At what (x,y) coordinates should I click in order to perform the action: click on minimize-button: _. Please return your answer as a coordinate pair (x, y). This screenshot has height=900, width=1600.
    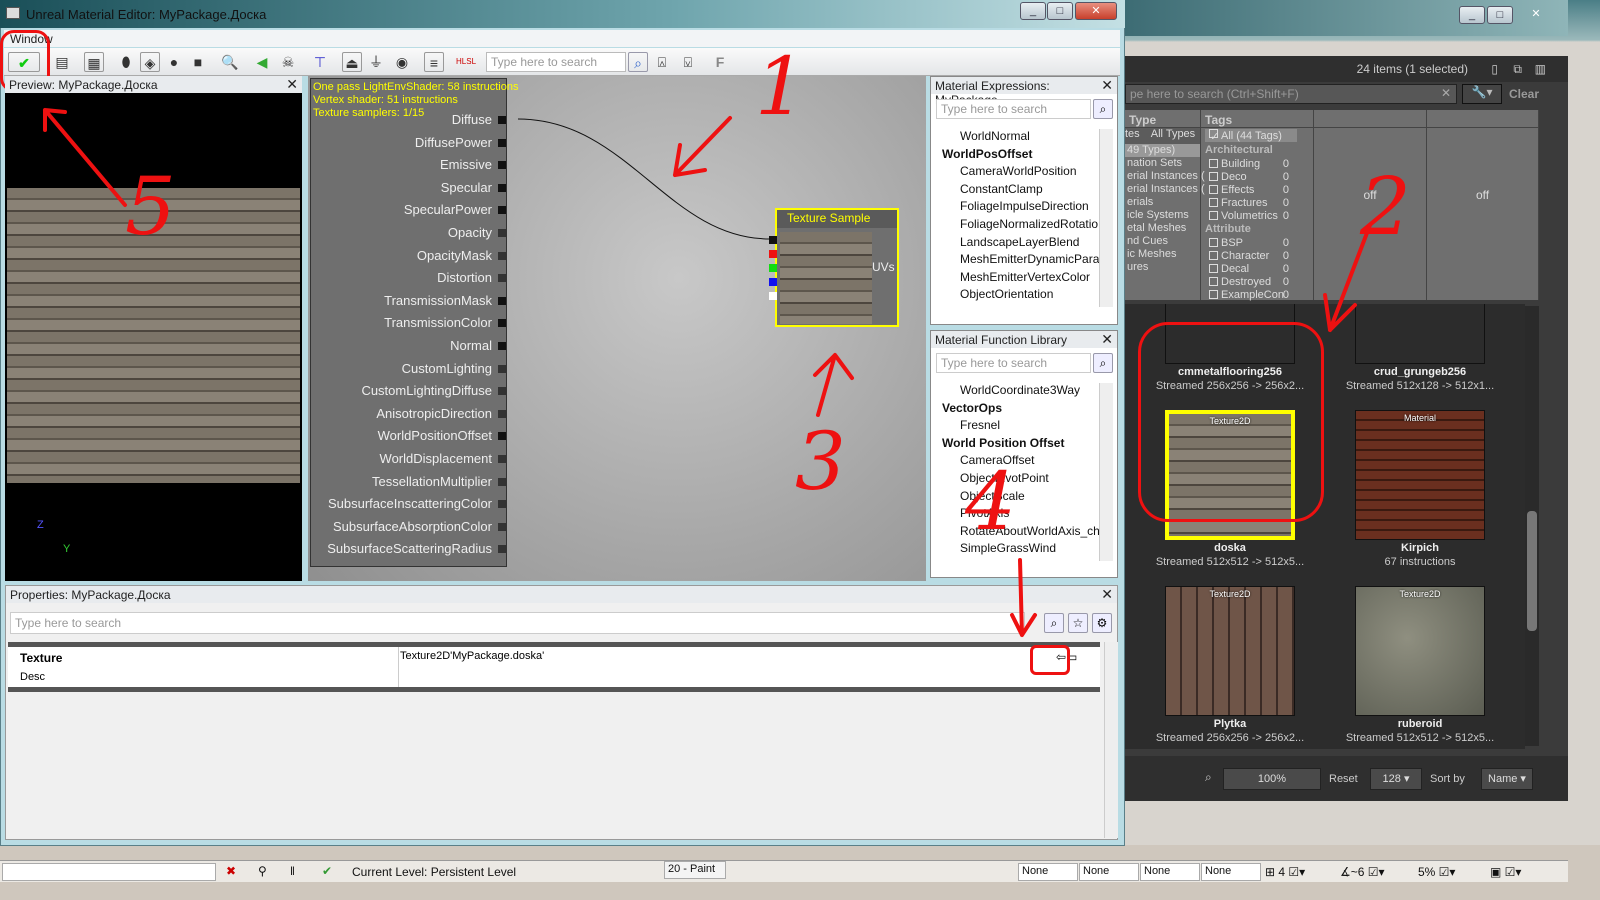
    Looking at the image, I should click on (1472, 15).